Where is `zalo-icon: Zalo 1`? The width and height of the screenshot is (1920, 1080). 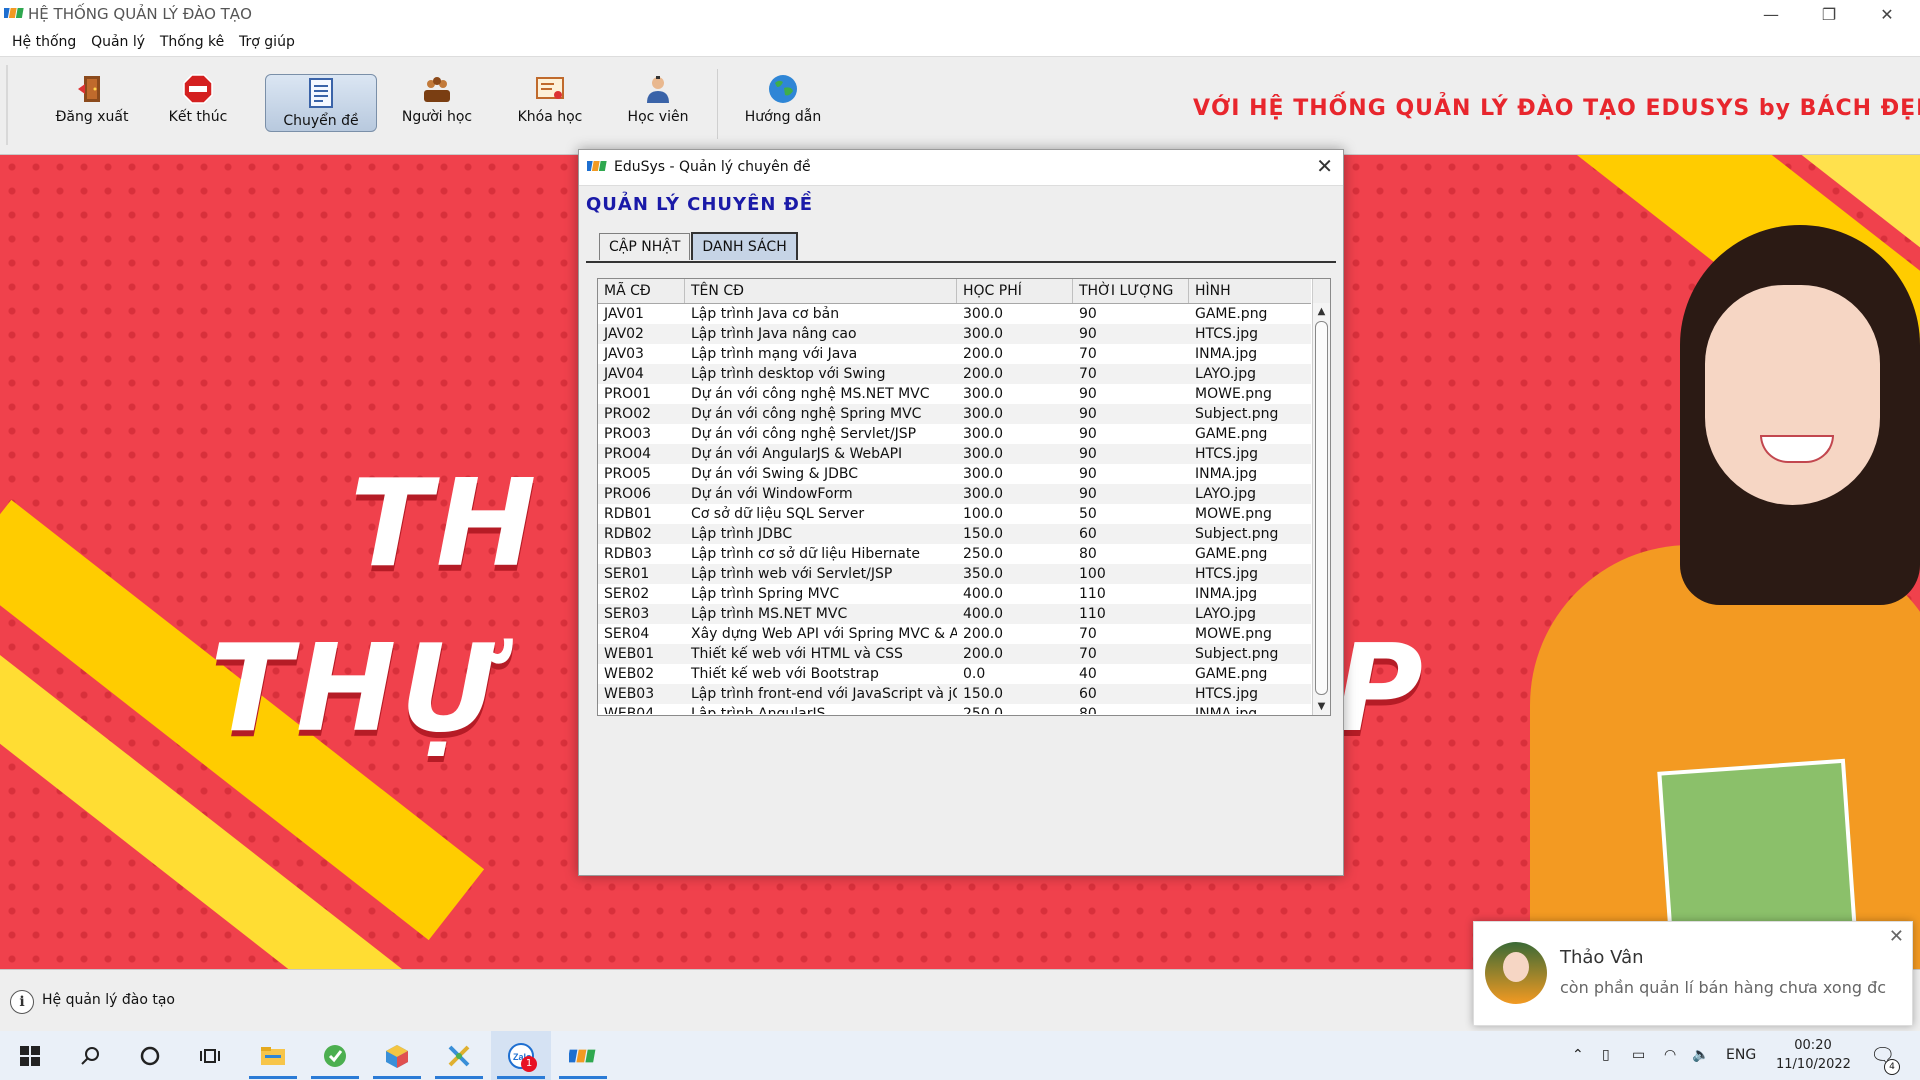
zalo-icon: Zalo 1 is located at coordinates (521, 1055).